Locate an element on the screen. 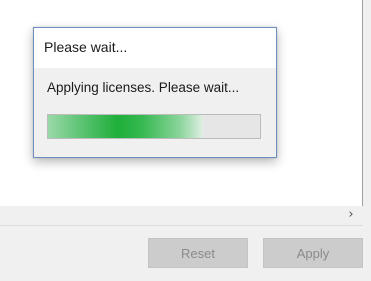 Image resolution: width=371 pixels, height=281 pixels. chevron-right-icon: › is located at coordinates (351, 215).